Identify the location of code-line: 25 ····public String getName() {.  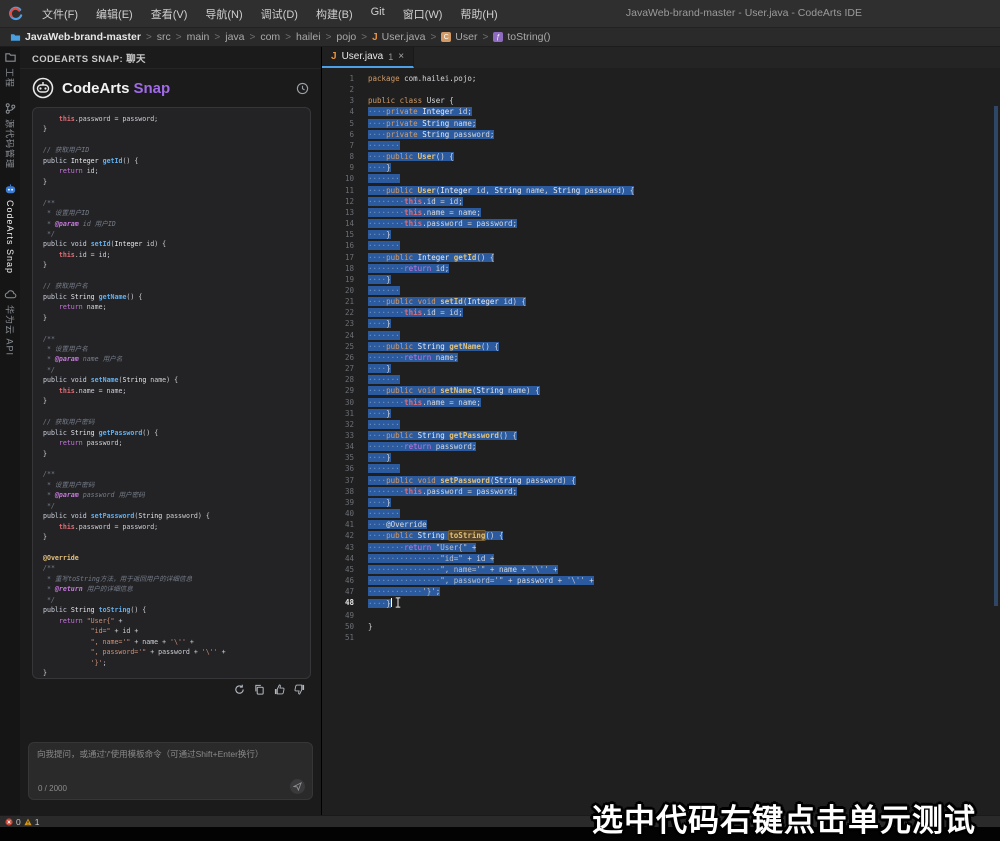
(661, 346).